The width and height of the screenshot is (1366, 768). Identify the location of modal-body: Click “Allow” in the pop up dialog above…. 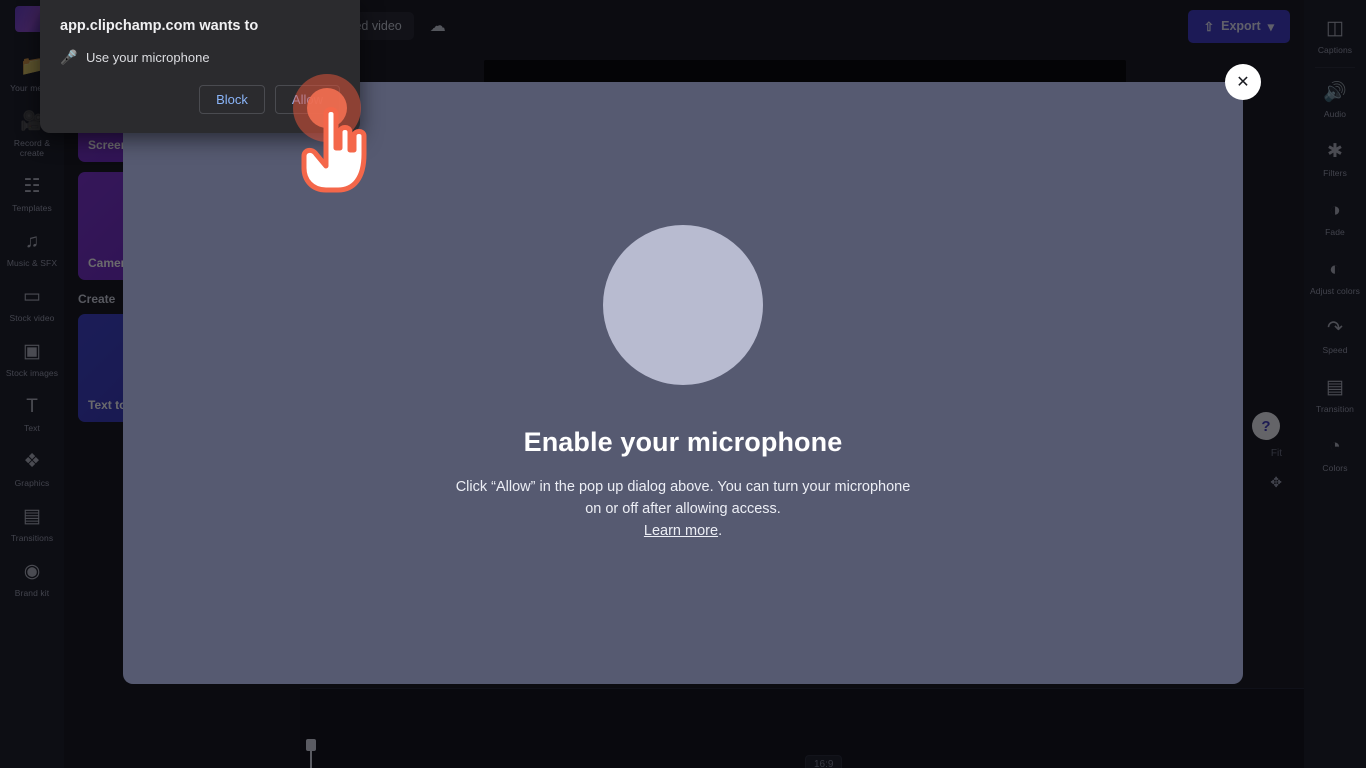
(683, 509).